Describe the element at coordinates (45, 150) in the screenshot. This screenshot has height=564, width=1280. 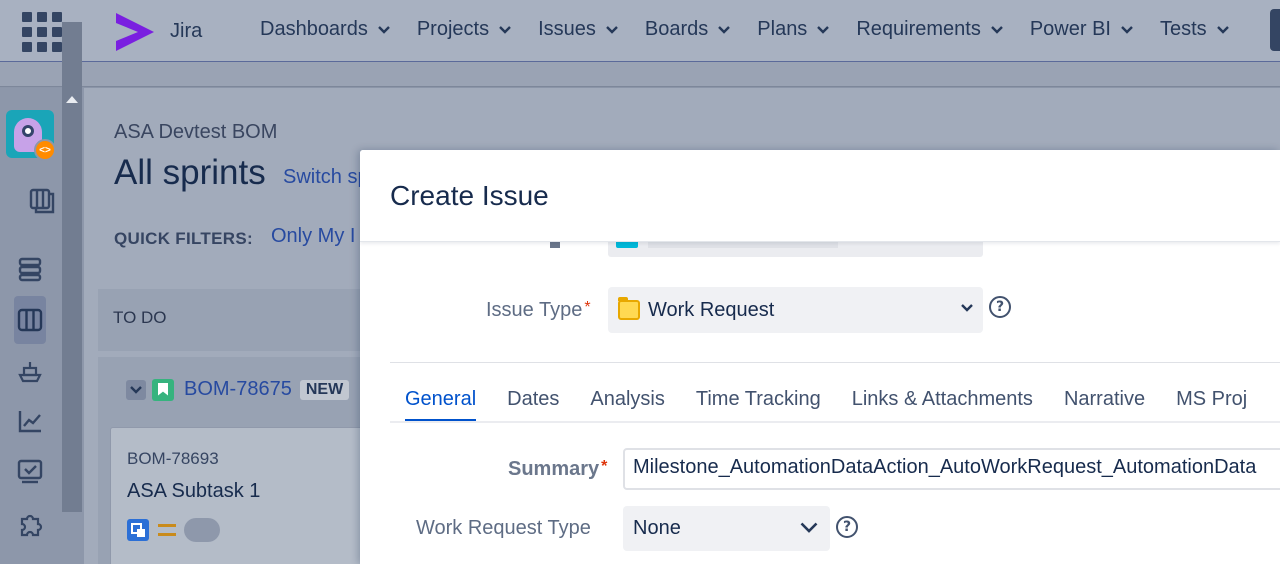
I see `project-type-badge: <>` at that location.